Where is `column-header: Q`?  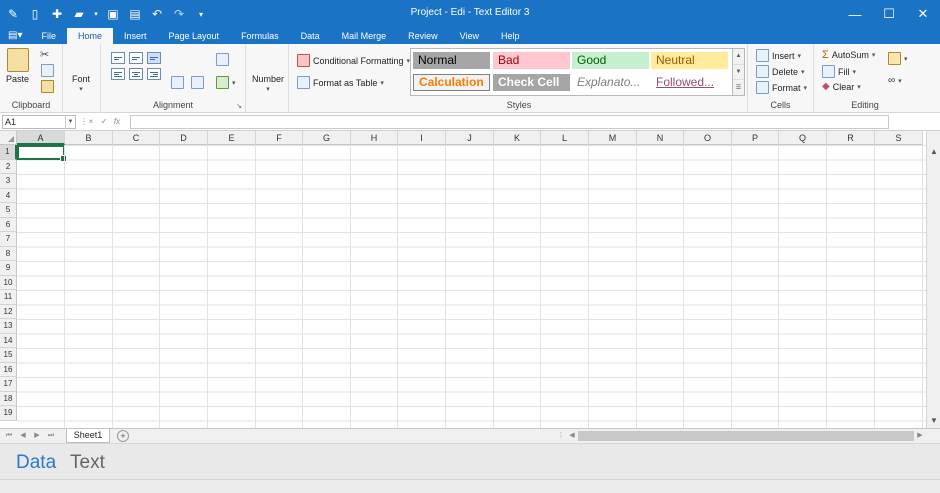
column-header: Q is located at coordinates (803, 138).